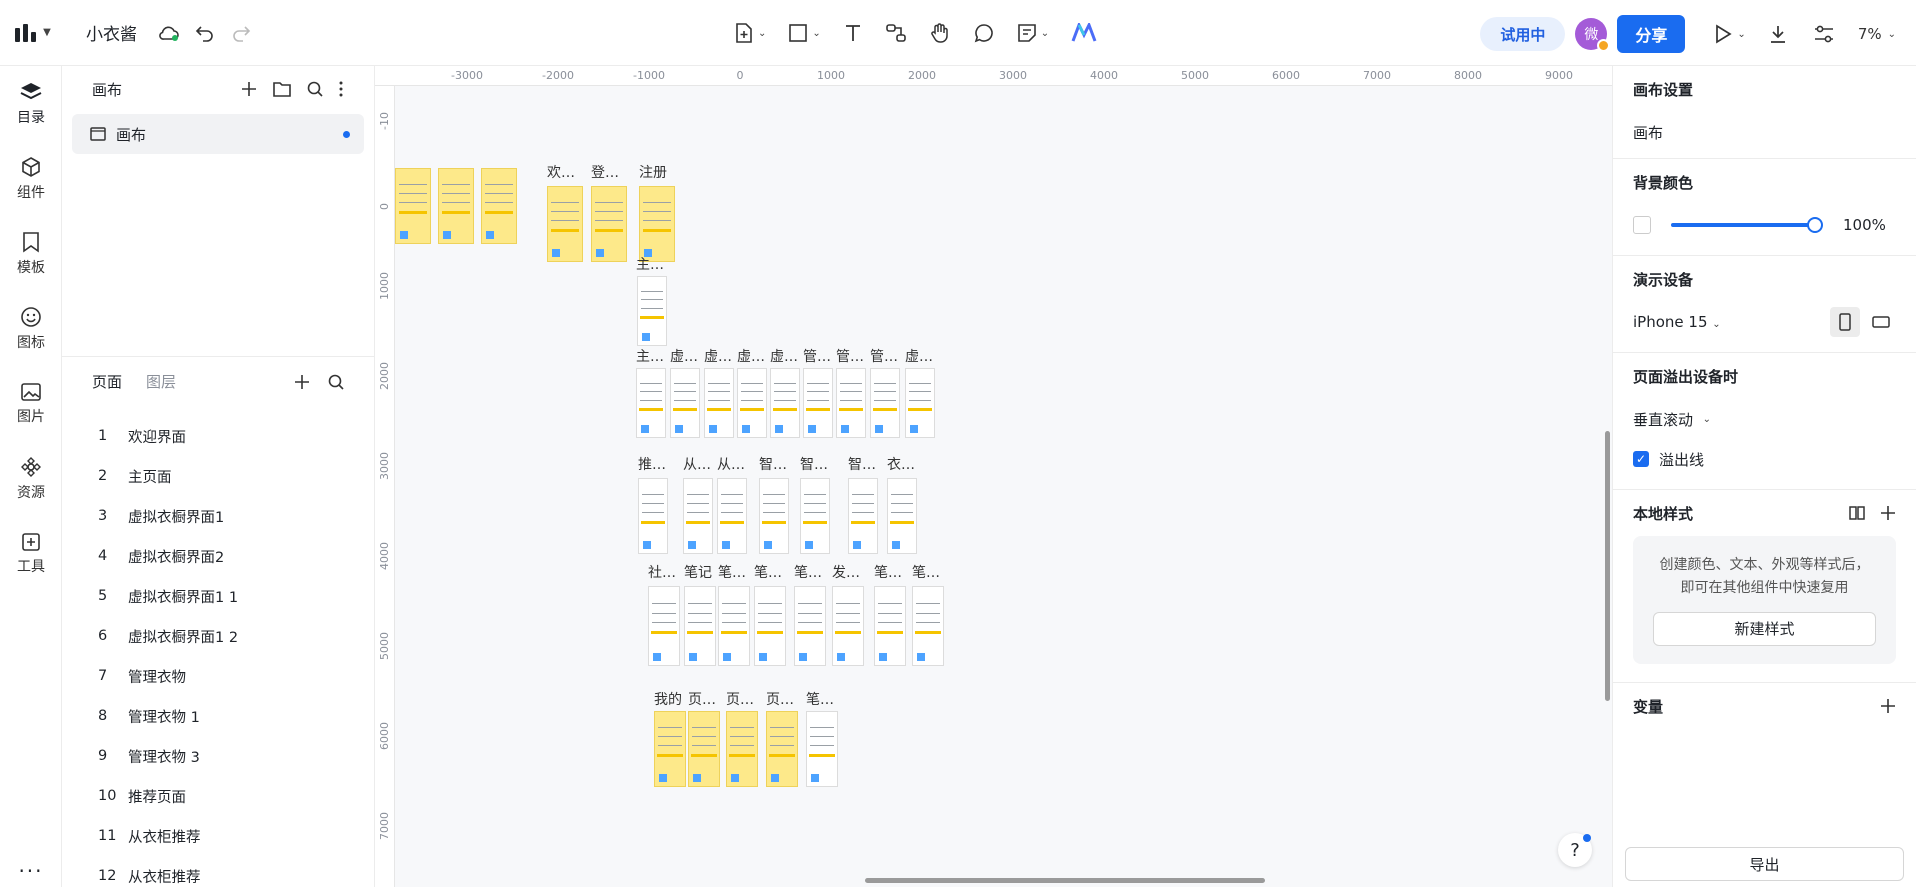 The height and width of the screenshot is (887, 1916). I want to click on folder-icon, so click(282, 89).